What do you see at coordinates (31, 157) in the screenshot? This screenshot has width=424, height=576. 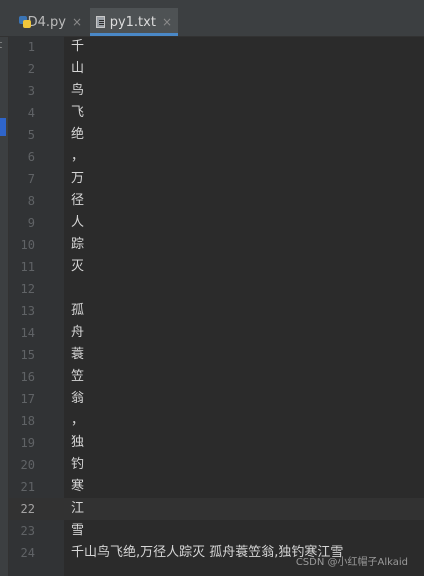 I see `line-number: 6` at bounding box center [31, 157].